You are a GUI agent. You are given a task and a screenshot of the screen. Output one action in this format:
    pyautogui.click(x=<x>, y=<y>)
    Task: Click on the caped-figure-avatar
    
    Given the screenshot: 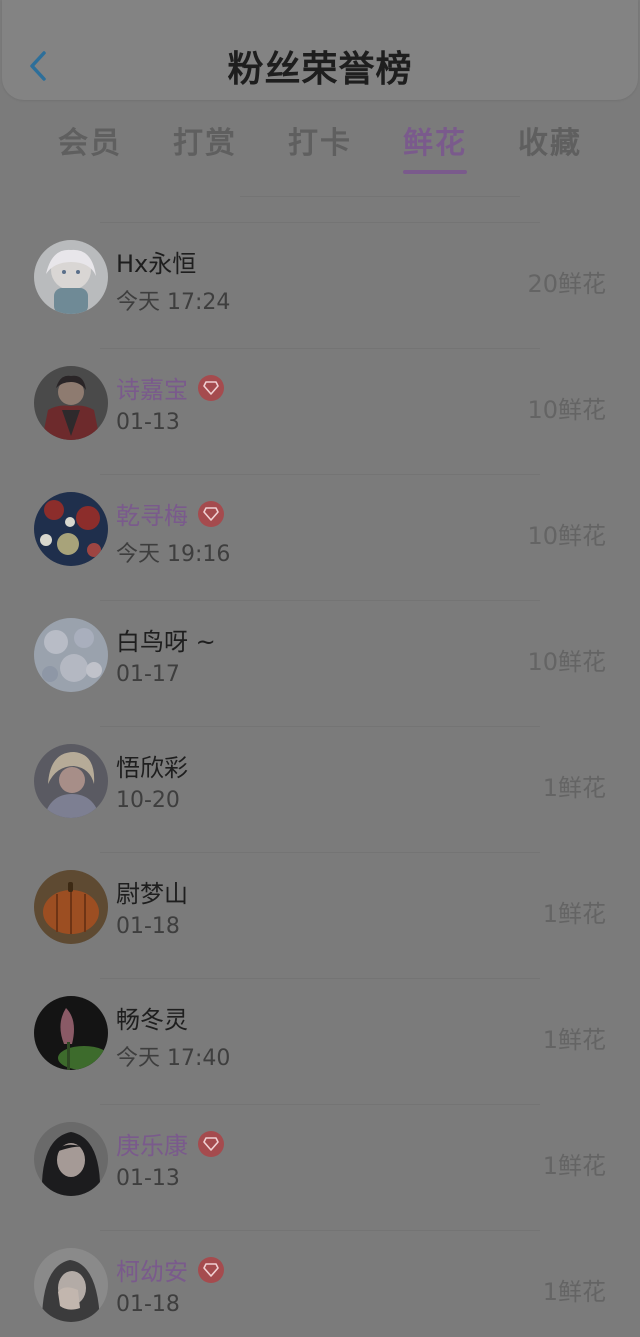 What is the action you would take?
    pyautogui.click(x=71, y=403)
    